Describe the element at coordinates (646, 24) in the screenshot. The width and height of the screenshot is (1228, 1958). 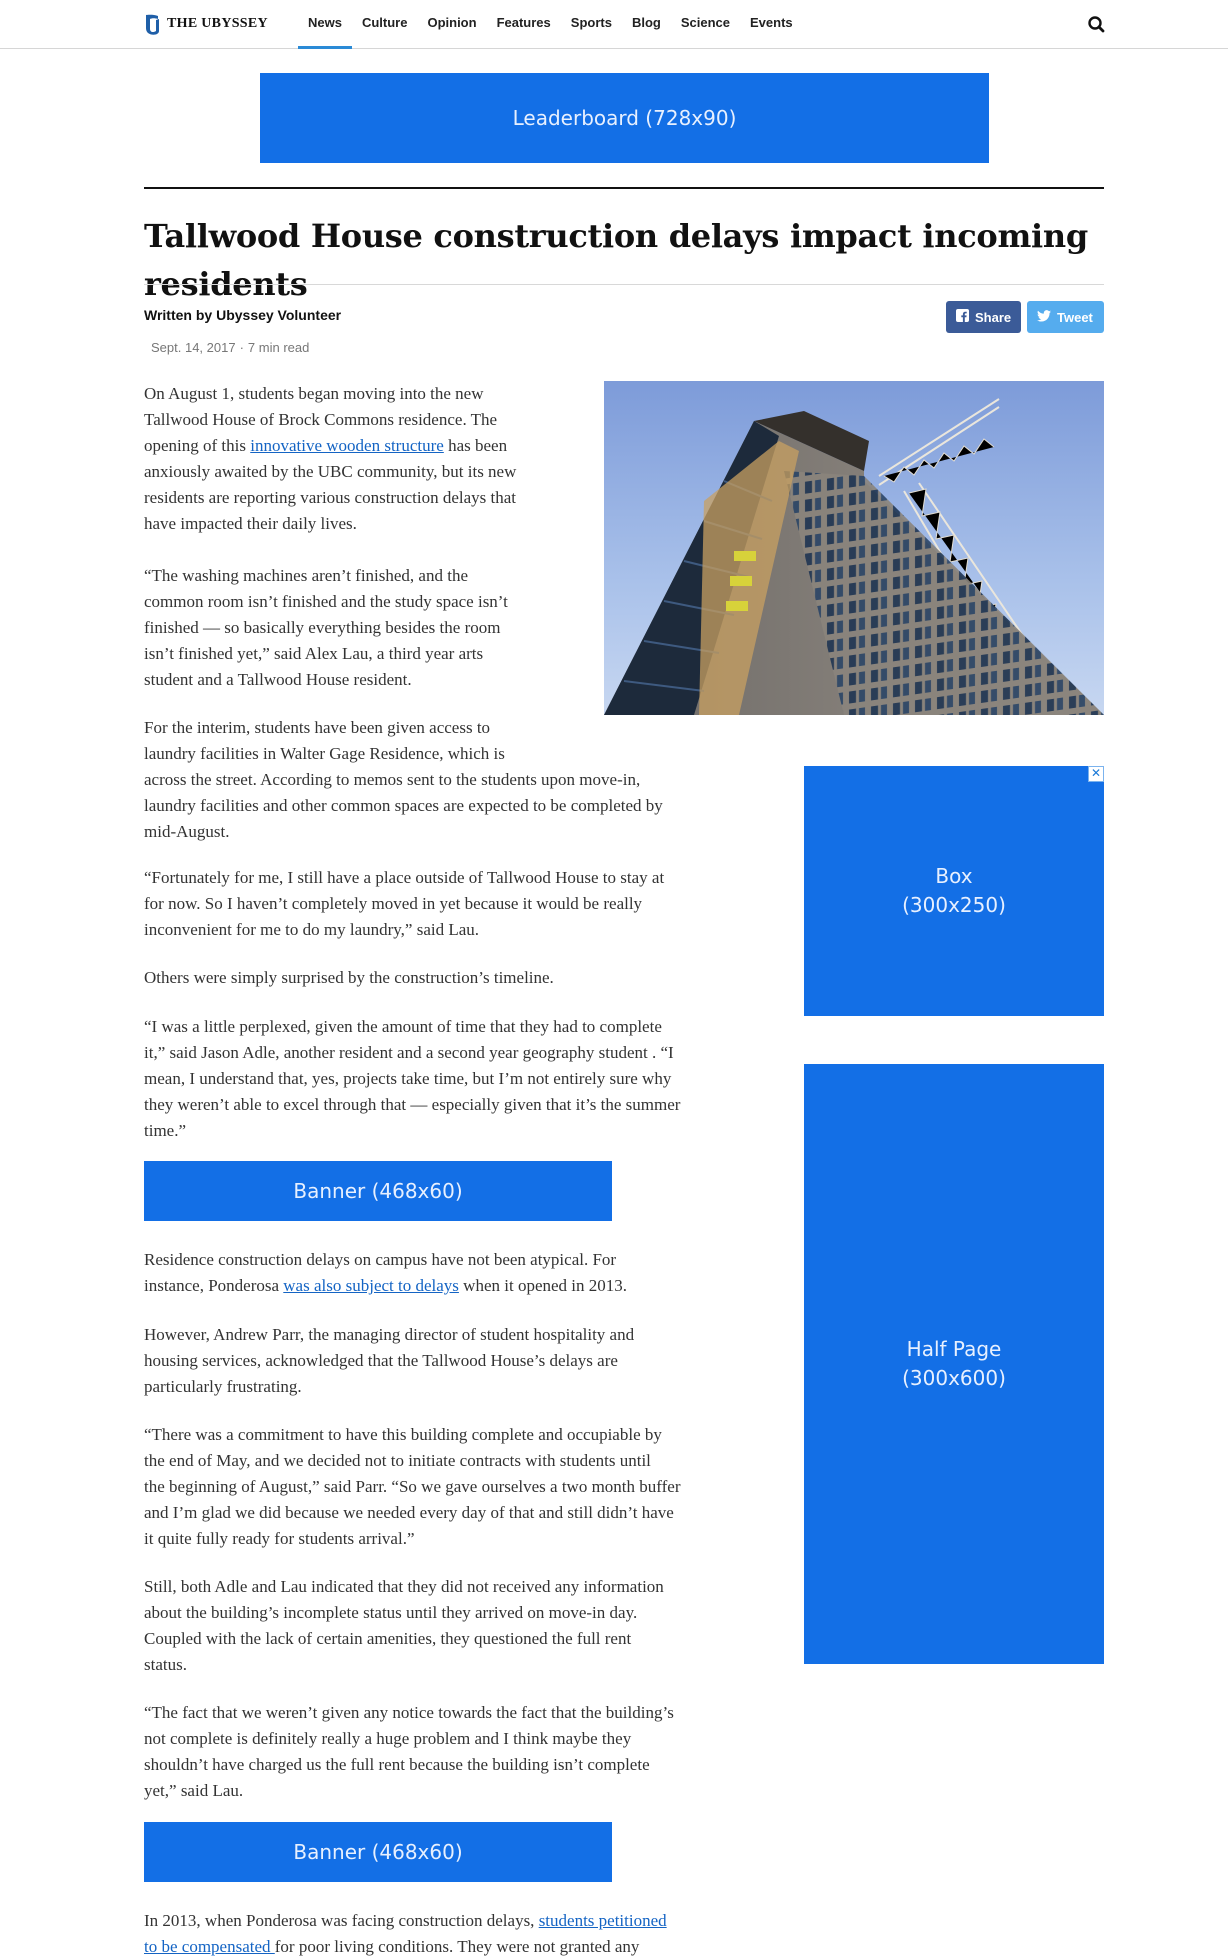
I see `nav-link-blog: Blog` at that location.